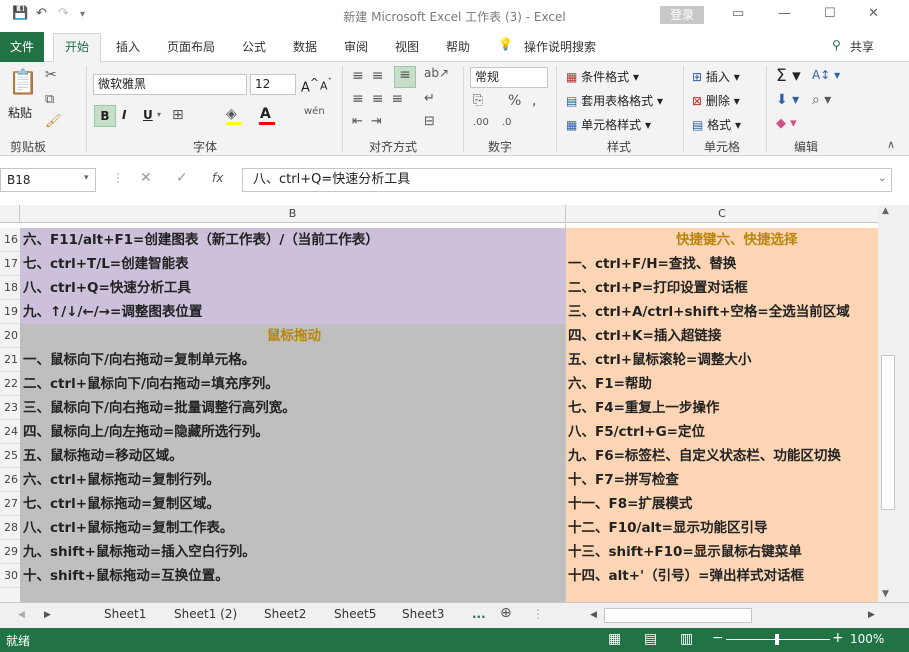 The height and width of the screenshot is (652, 909). Describe the element at coordinates (292, 408) in the screenshot. I see `cell-b23: 三、鼠标向下/向右拖动=批量调整行高列宽。` at that location.